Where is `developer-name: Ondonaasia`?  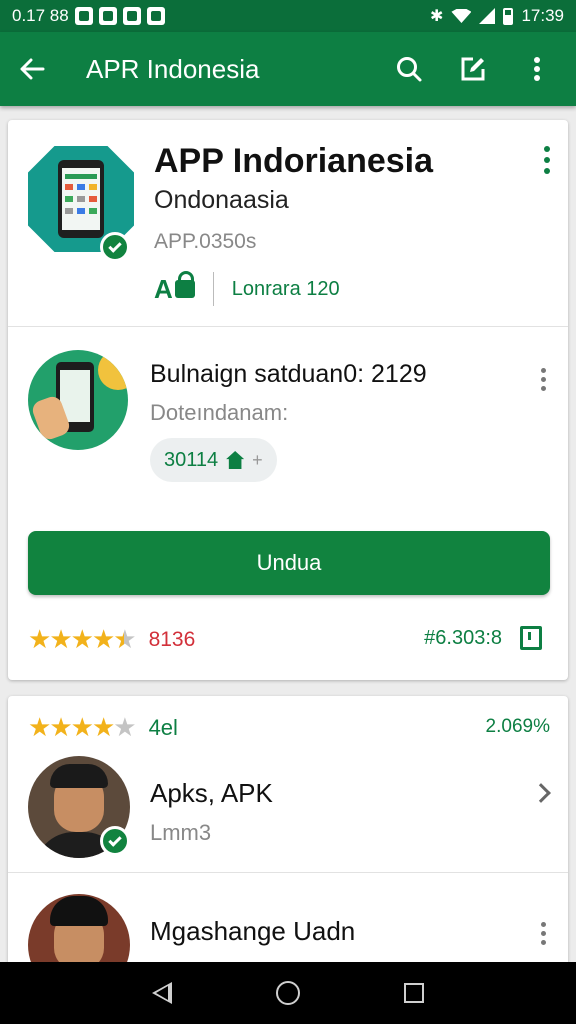
developer-name: Ondonaasia is located at coordinates (221, 200).